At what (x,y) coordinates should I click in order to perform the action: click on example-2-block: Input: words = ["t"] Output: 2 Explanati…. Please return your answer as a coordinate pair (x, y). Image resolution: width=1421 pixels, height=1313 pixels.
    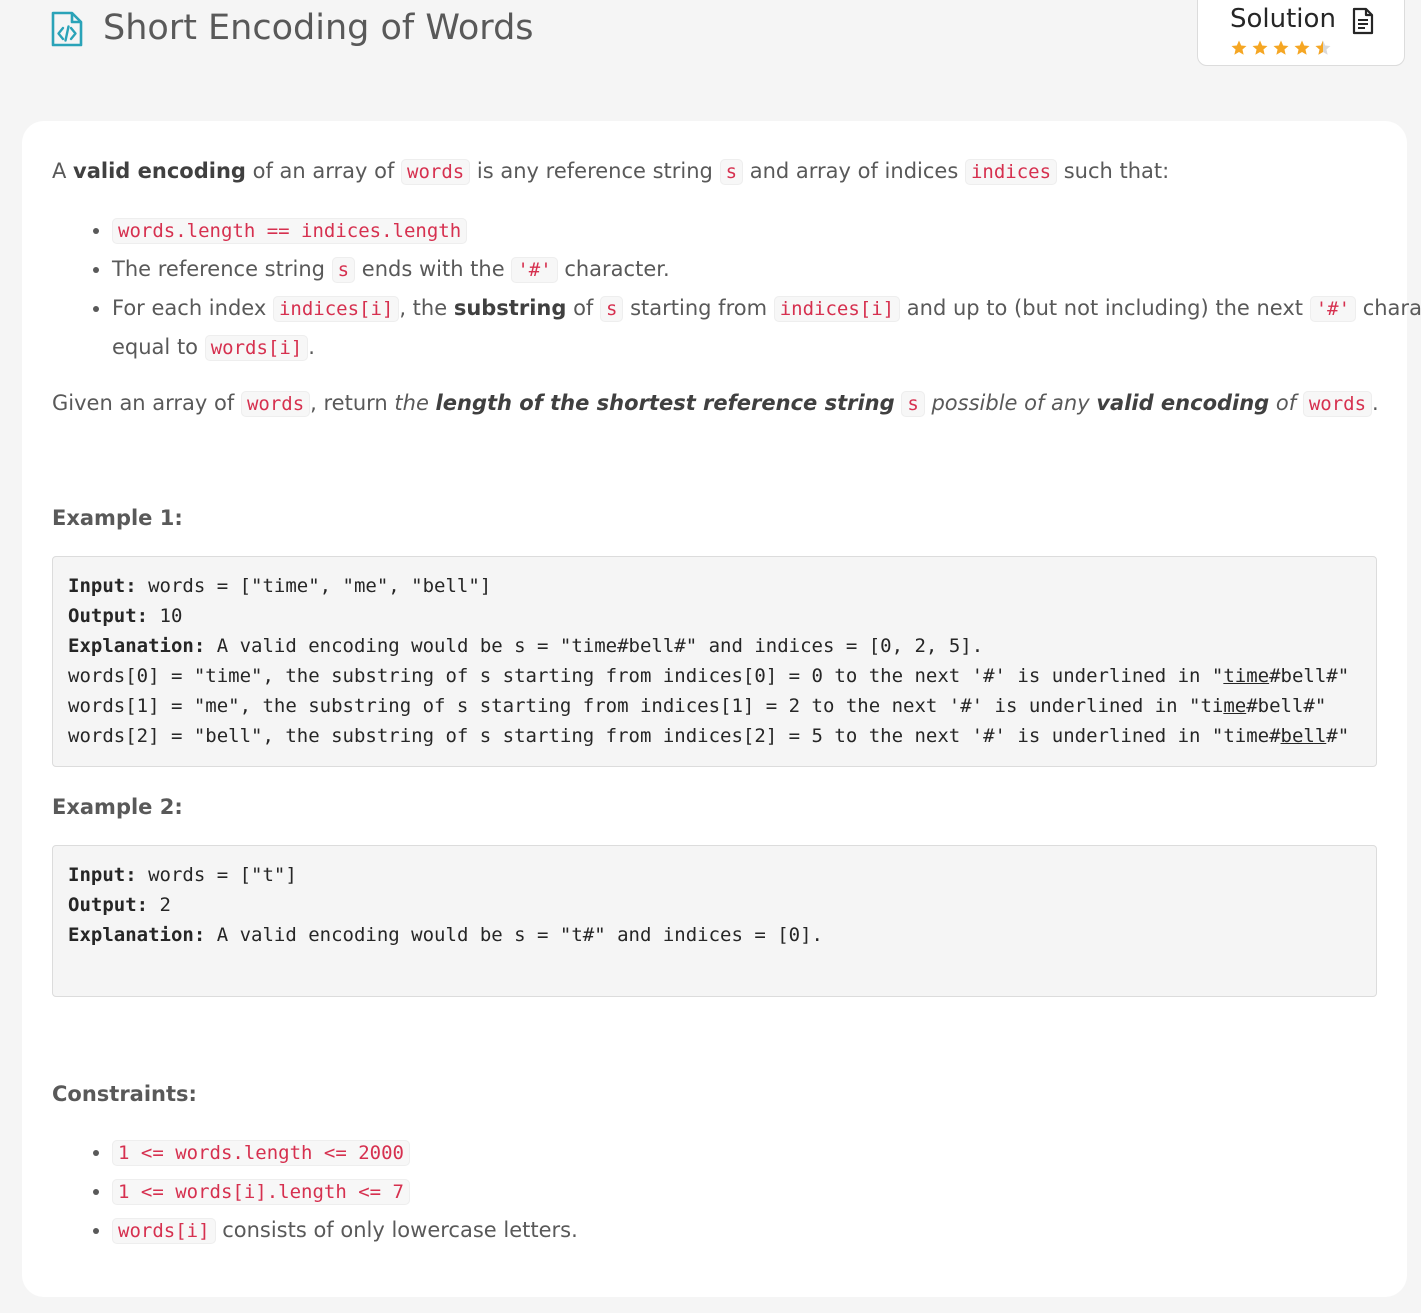
    Looking at the image, I should click on (714, 921).